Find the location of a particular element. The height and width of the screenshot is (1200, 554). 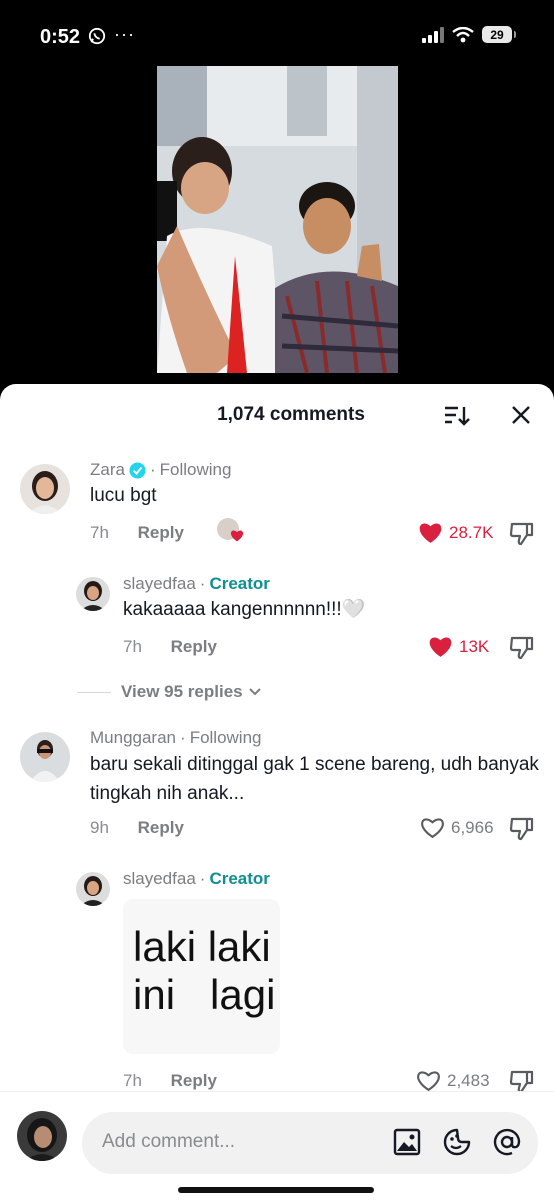

comment-text: lucu bgt is located at coordinates (123, 495).